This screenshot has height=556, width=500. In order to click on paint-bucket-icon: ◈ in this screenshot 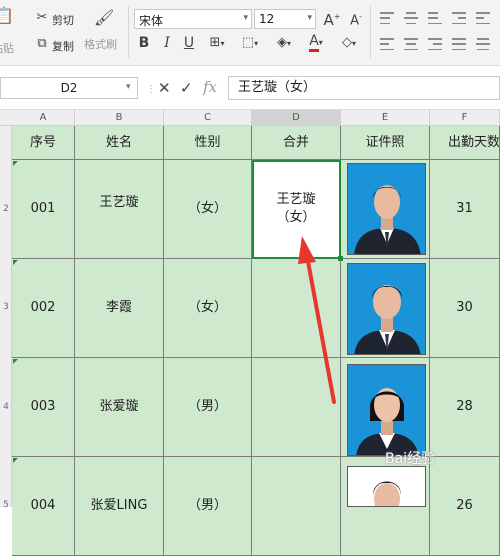, I will do `click(281, 42)`.